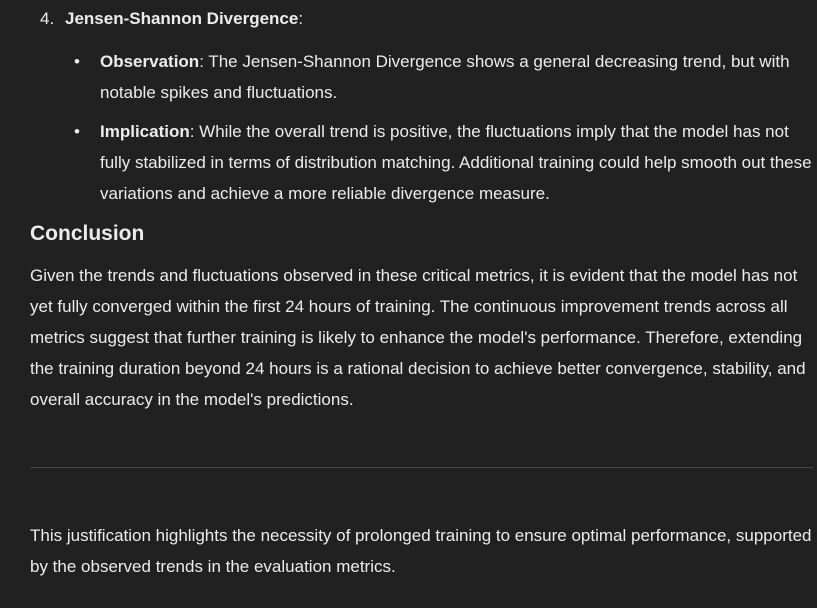 The width and height of the screenshot is (817, 608). What do you see at coordinates (182, 18) in the screenshot?
I see `item-title: Jensen-Shannon Divergence` at bounding box center [182, 18].